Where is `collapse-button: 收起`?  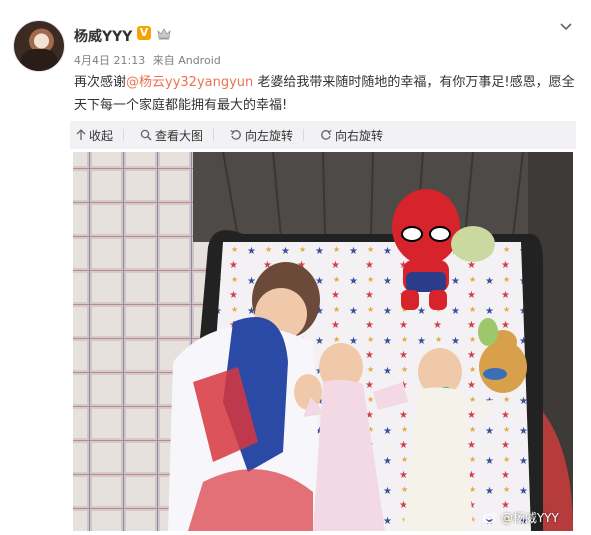
collapse-button: 收起 is located at coordinates (94, 135).